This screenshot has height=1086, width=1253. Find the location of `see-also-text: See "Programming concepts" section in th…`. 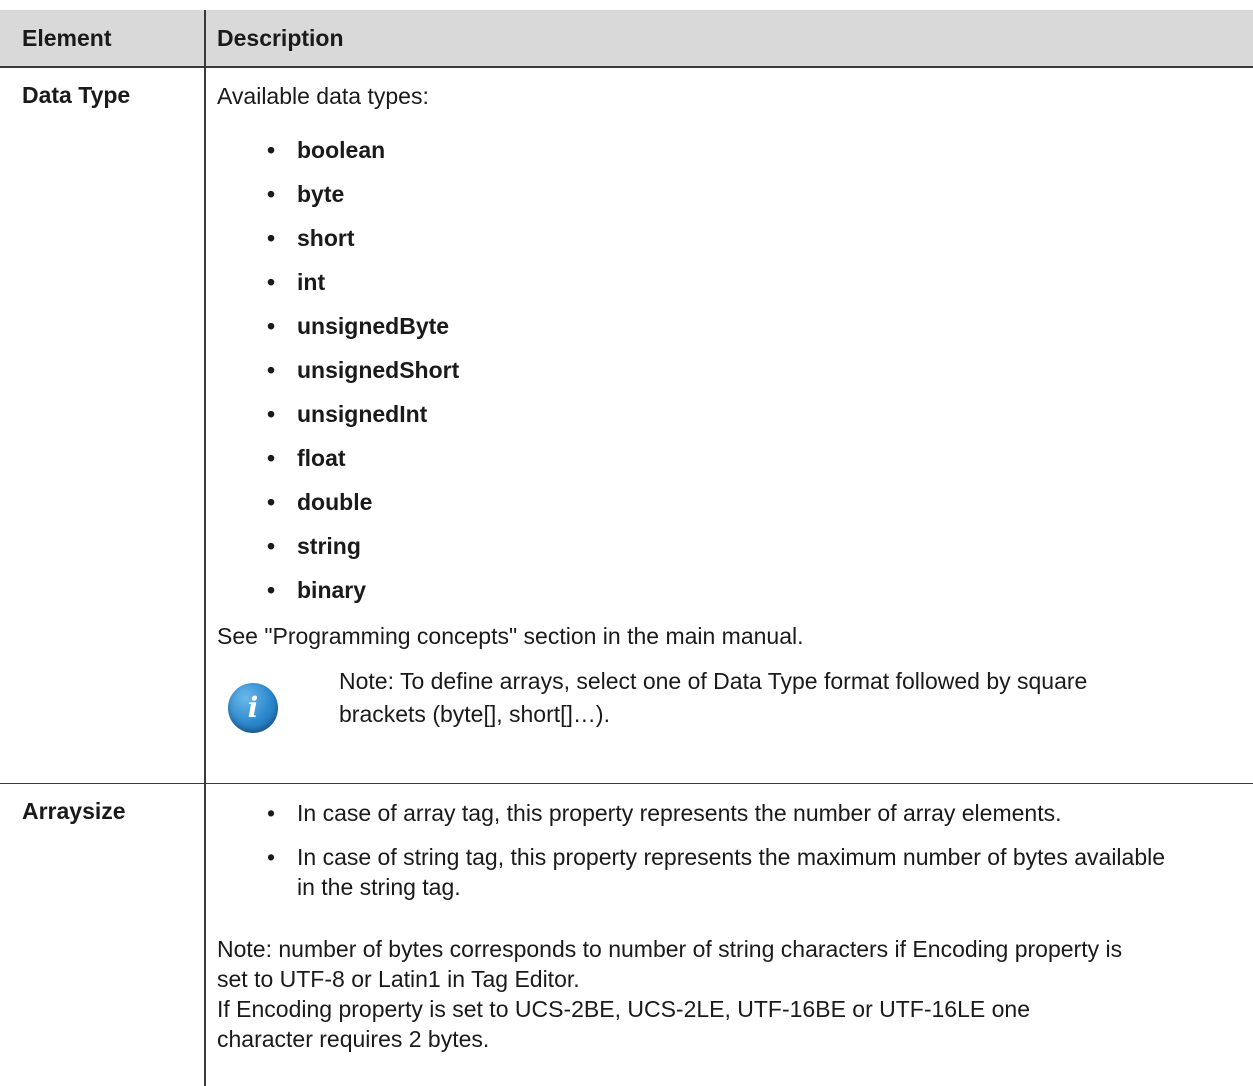

see-also-text: See "Programming concepts" section in th… is located at coordinates (510, 636).